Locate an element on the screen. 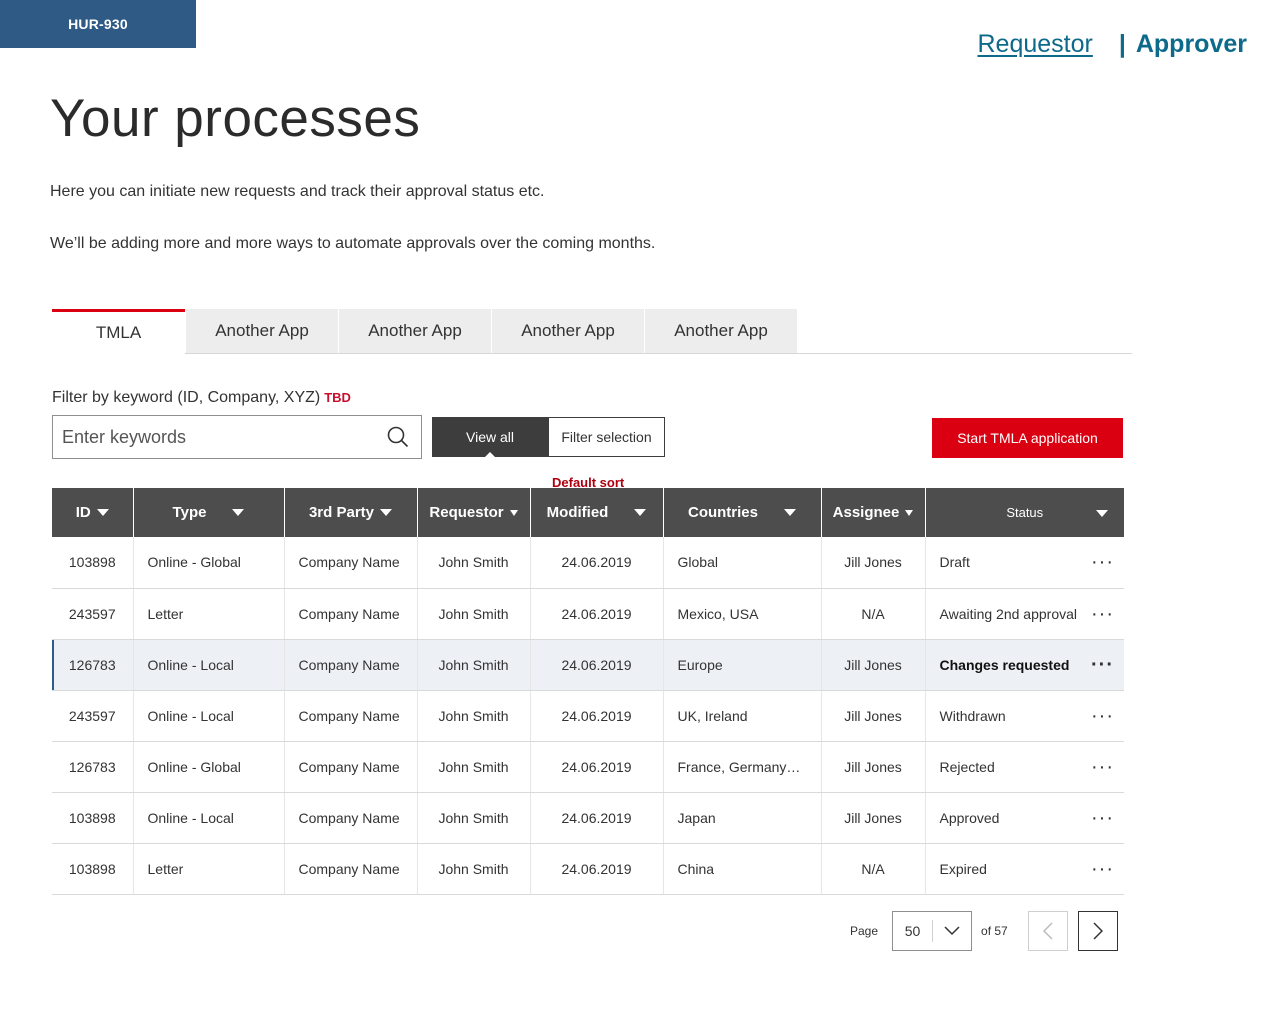 The image size is (1280, 1031). filter-label-text: Filter by keyword (ID, Company, XYZ) is located at coordinates (186, 397).